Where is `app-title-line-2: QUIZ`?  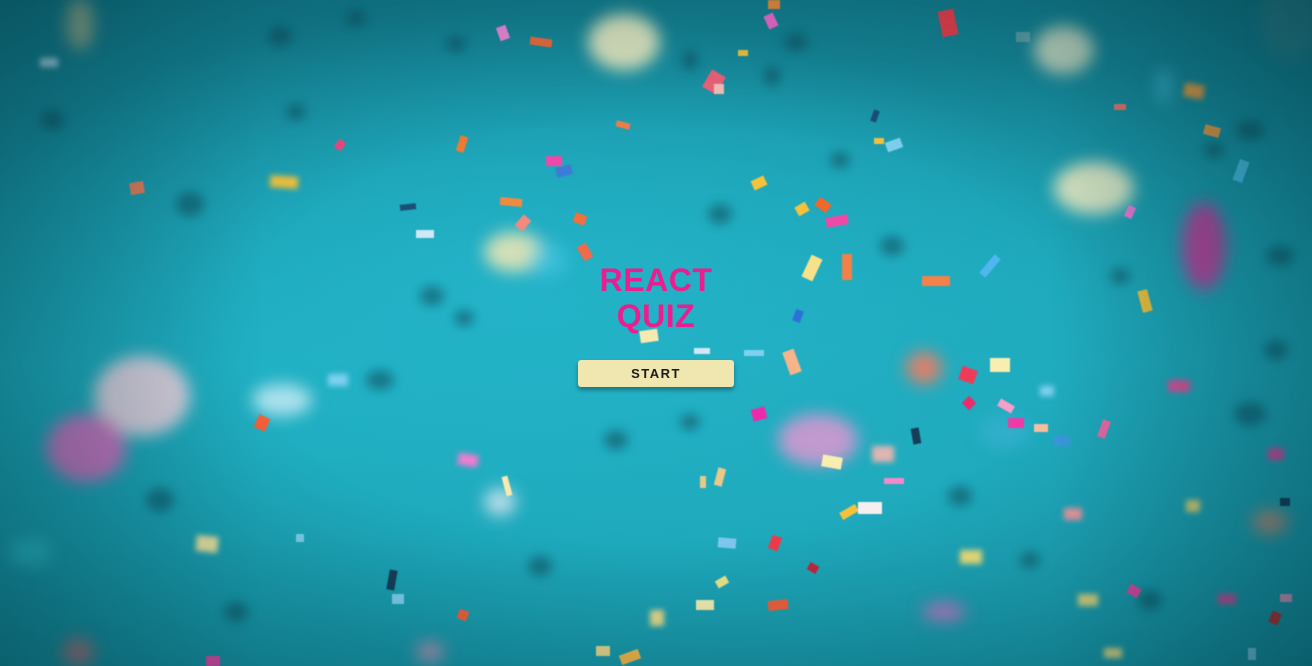 app-title-line-2: QUIZ is located at coordinates (656, 316).